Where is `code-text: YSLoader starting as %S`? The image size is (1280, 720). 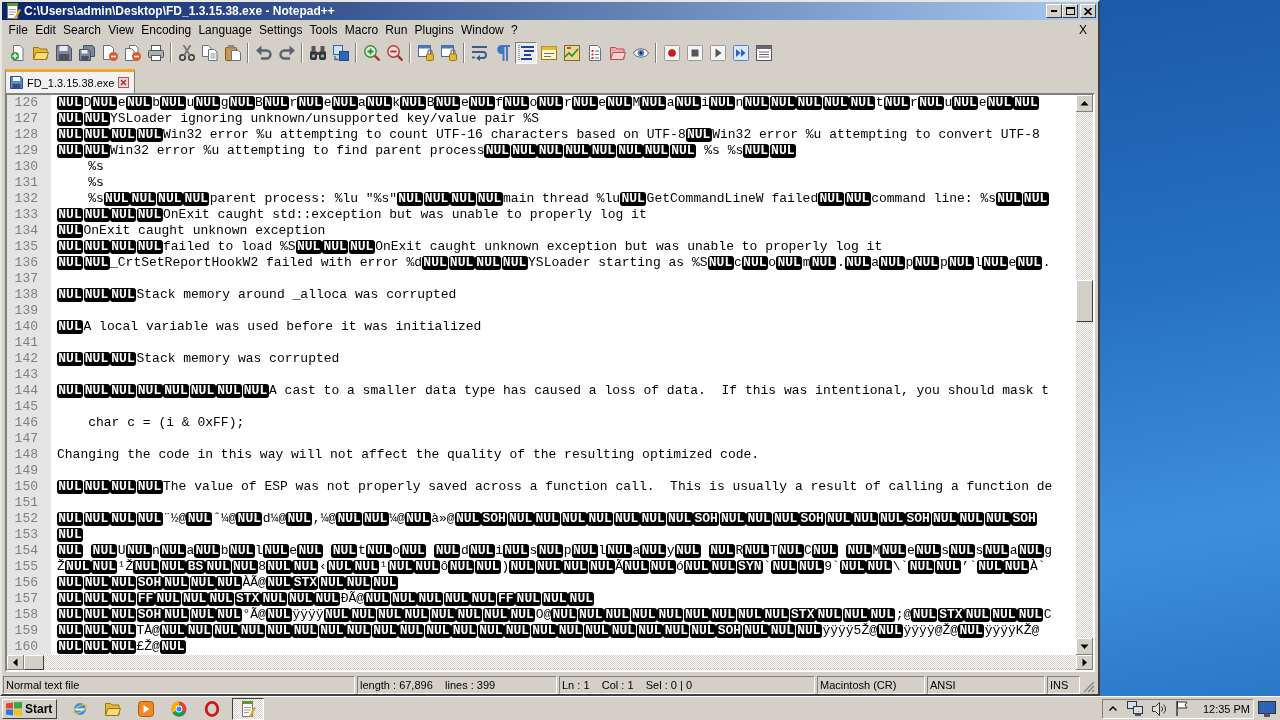 code-text: YSLoader starting as %S is located at coordinates (618, 262).